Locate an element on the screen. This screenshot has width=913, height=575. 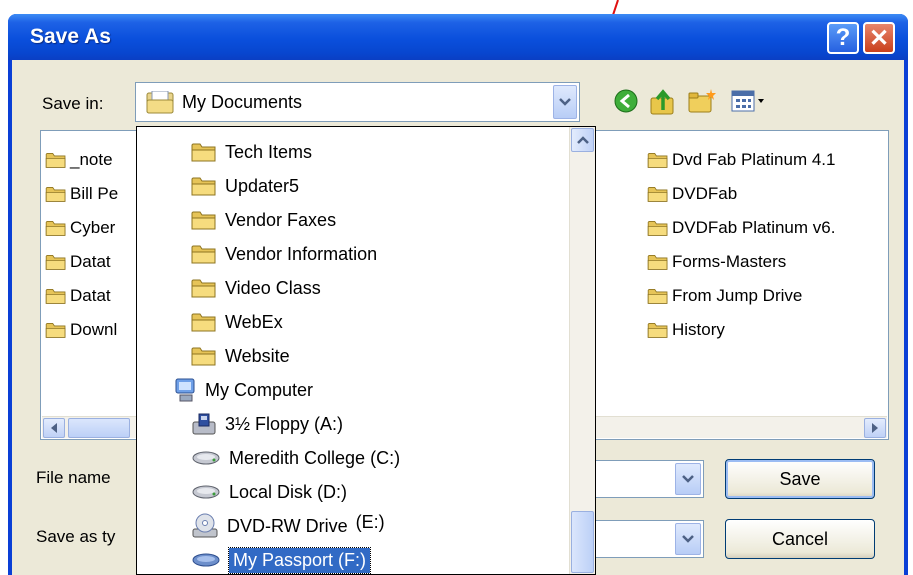
back-icon is located at coordinates (626, 101).